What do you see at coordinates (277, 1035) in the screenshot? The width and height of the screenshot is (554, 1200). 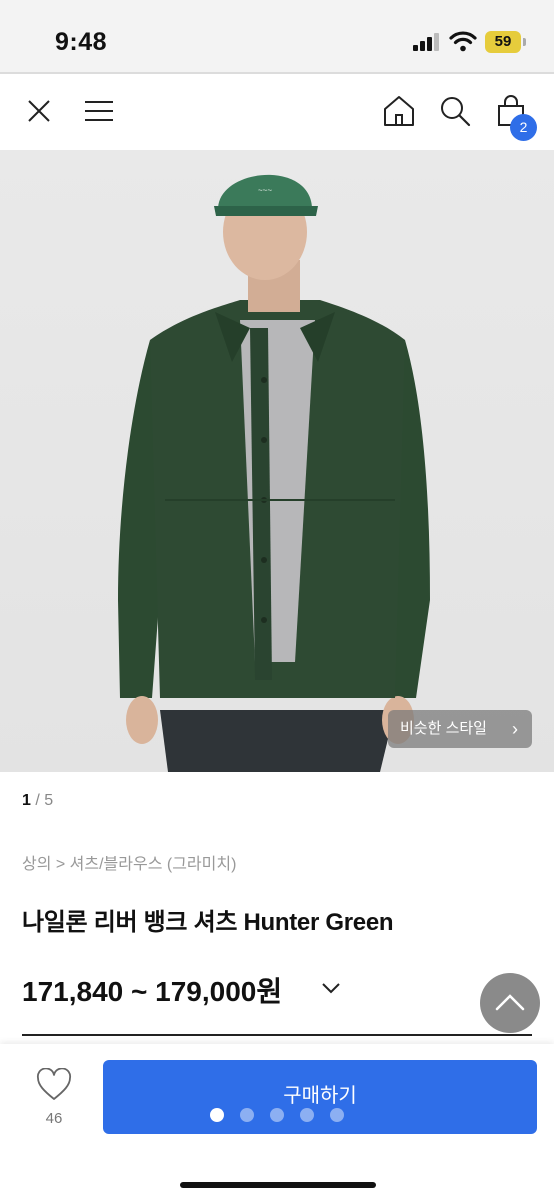 I see `divider` at bounding box center [277, 1035].